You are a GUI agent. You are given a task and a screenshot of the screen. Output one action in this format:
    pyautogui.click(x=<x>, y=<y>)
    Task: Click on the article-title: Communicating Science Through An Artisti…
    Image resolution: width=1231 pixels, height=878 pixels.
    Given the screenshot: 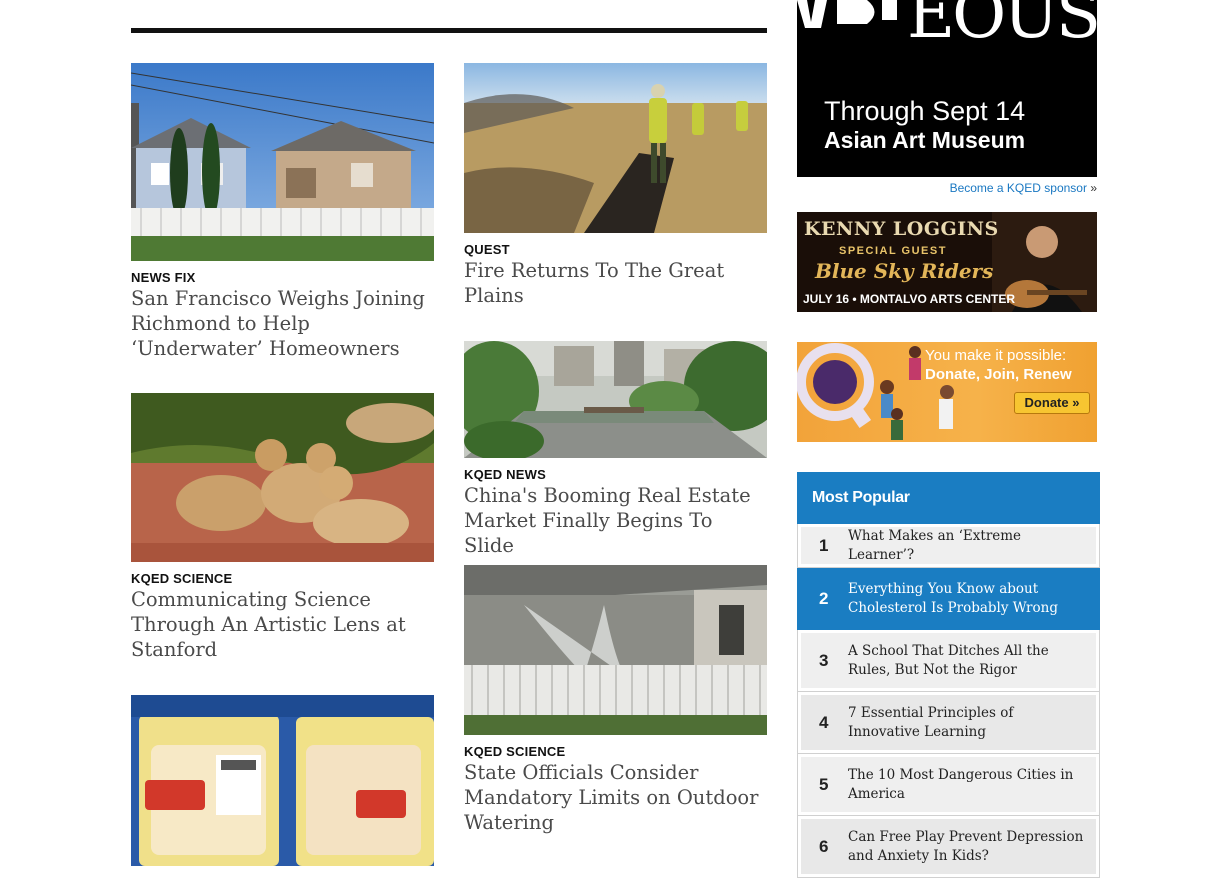 What is the action you would take?
    pyautogui.click(x=282, y=624)
    